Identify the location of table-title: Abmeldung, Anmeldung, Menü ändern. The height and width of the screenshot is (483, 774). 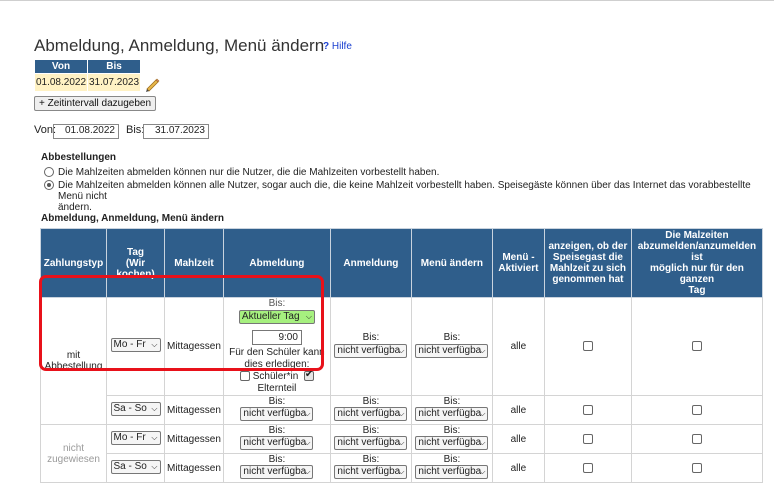
(132, 218).